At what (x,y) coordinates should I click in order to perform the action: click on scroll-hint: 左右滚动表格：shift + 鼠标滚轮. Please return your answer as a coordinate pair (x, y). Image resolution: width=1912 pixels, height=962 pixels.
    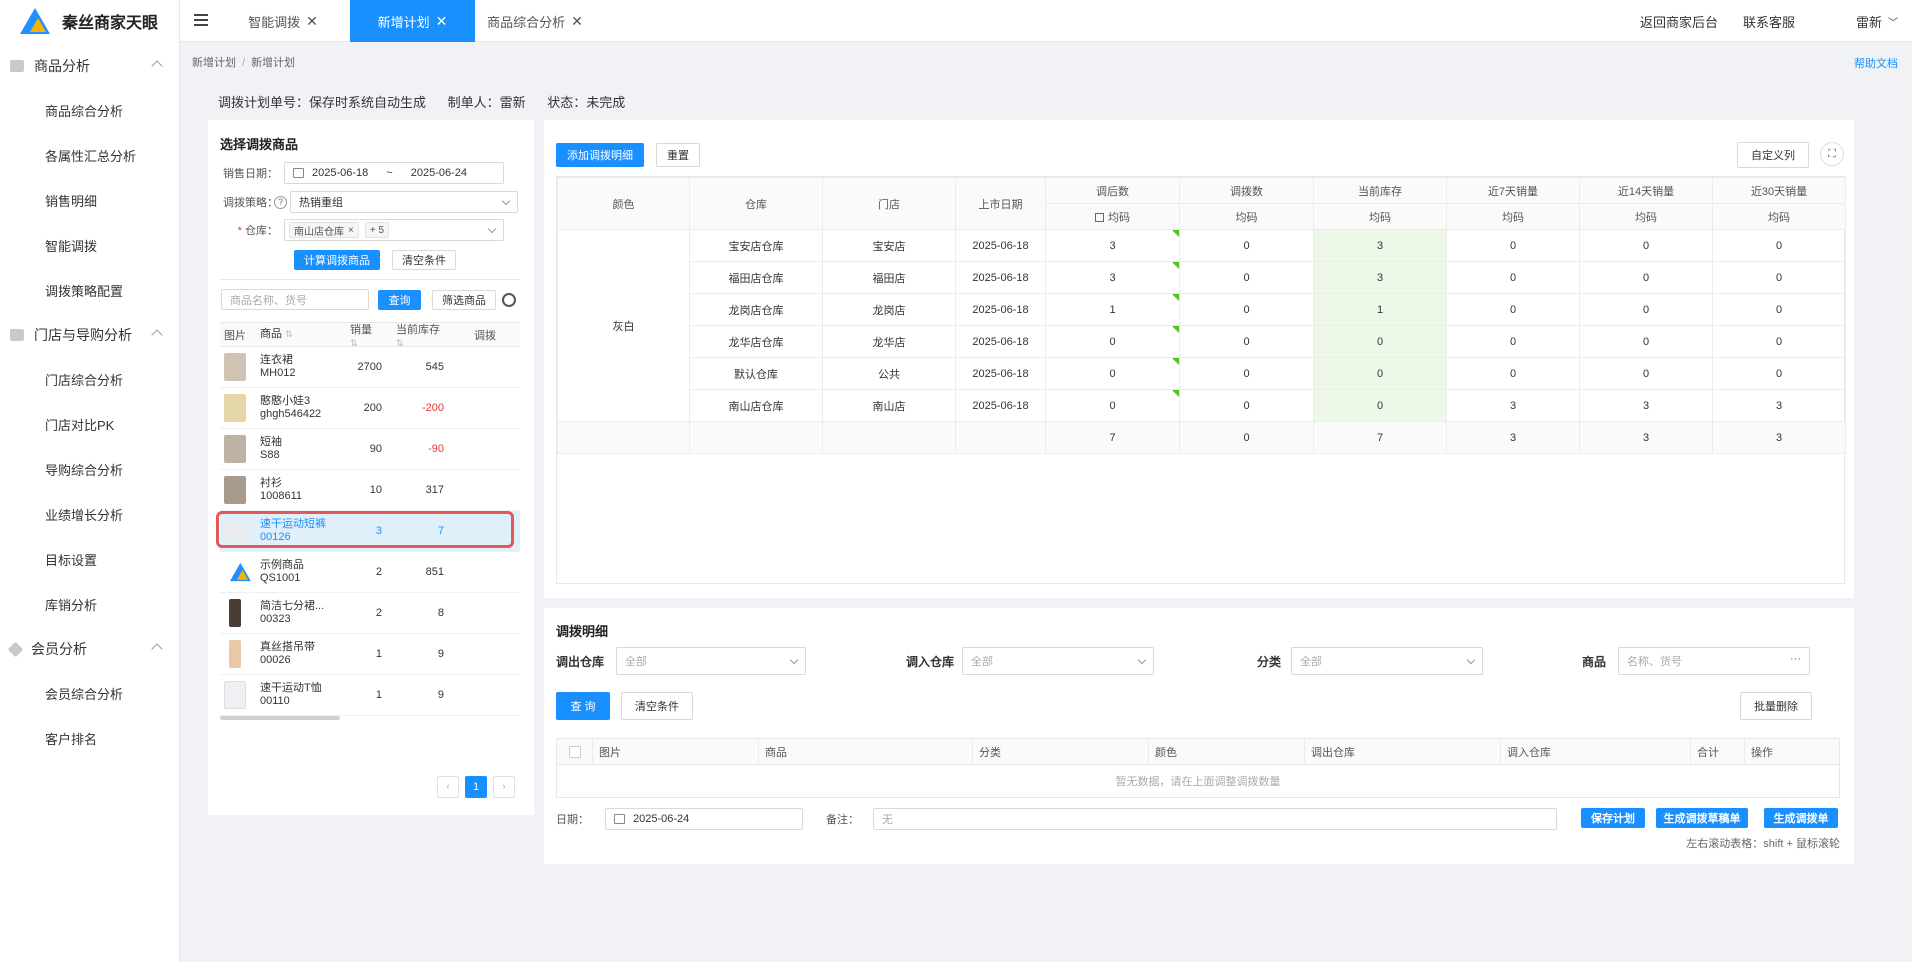
    Looking at the image, I should click on (1763, 844).